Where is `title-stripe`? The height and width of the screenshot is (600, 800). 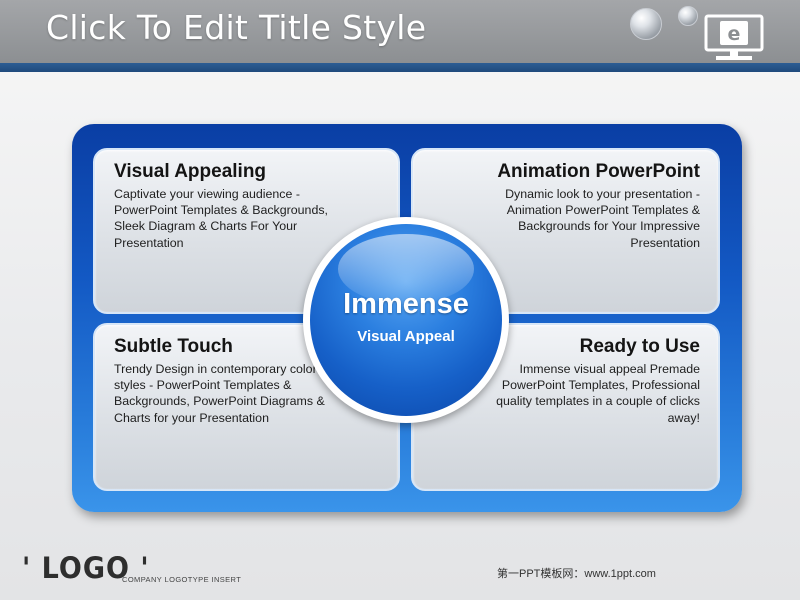
title-stripe is located at coordinates (400, 67).